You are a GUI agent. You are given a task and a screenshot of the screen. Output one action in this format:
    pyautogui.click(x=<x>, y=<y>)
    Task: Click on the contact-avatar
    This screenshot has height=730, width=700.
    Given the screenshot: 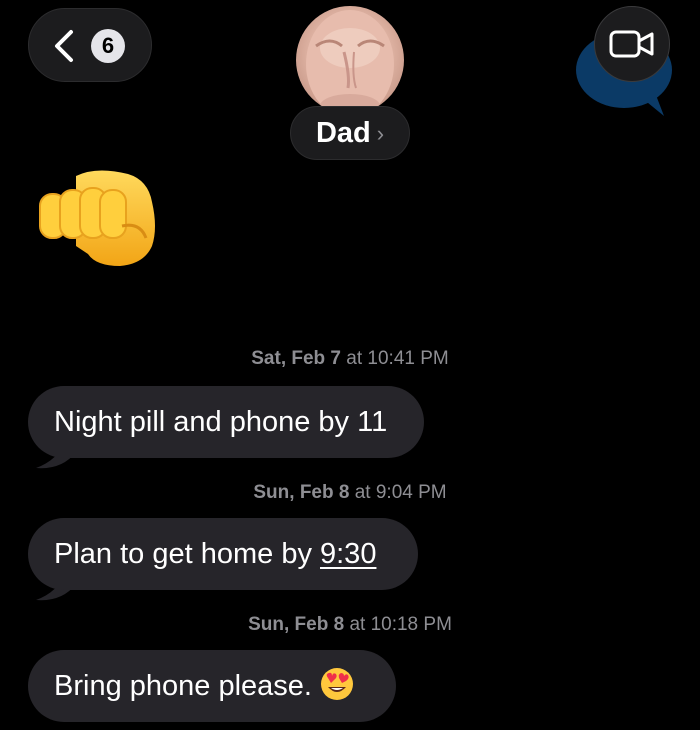 What is the action you would take?
    pyautogui.click(x=350, y=60)
    